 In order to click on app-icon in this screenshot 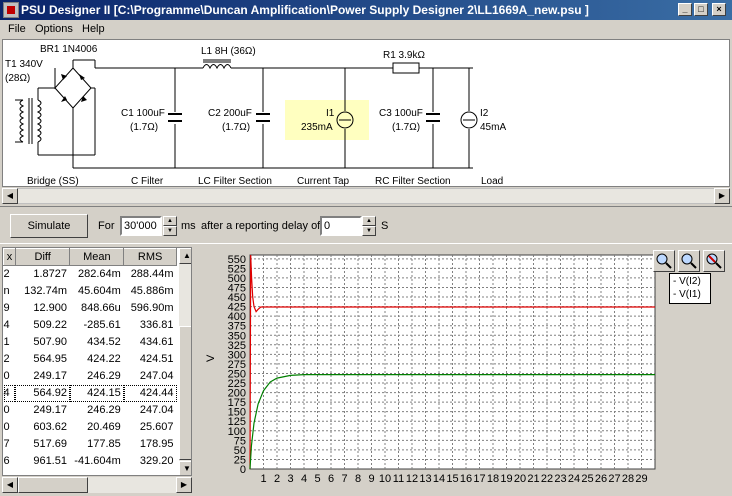, I will do `click(11, 10)`.